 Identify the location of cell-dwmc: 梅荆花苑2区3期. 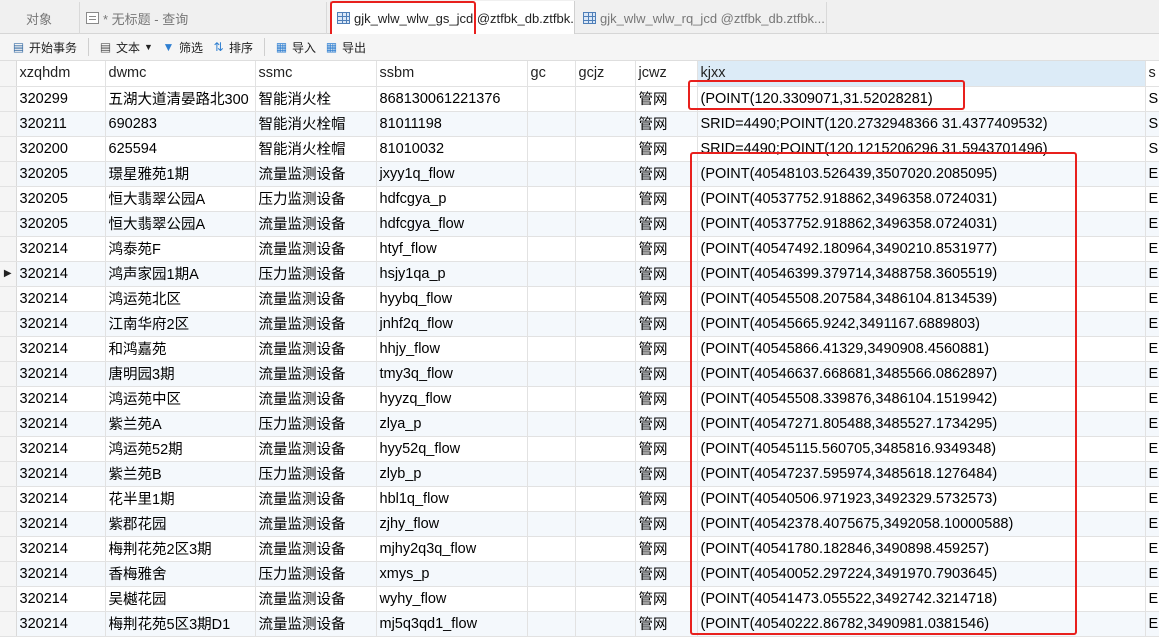
(180, 549).